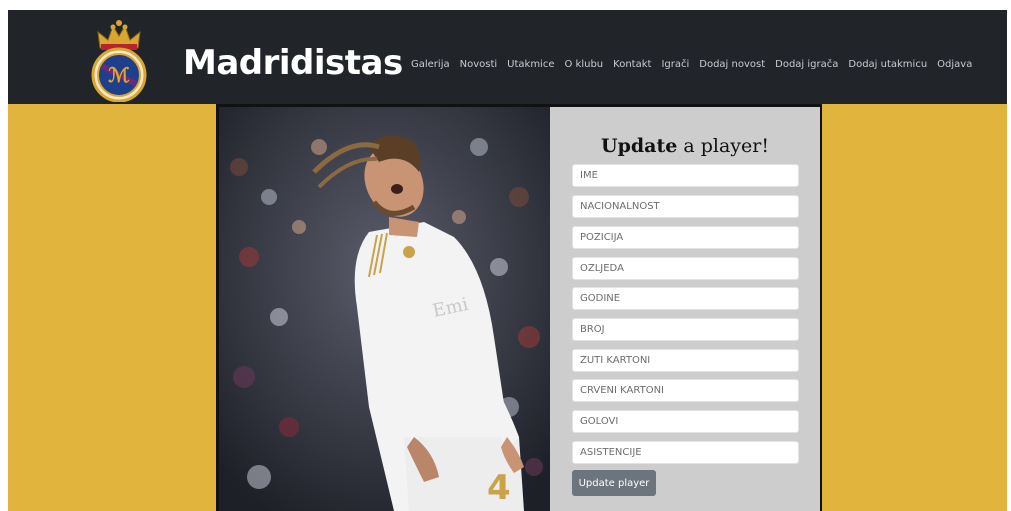 The image size is (1011, 511). Describe the element at coordinates (887, 65) in the screenshot. I see `nav-link-dodaj-utakmicu: Dodaj utakmicu` at that location.